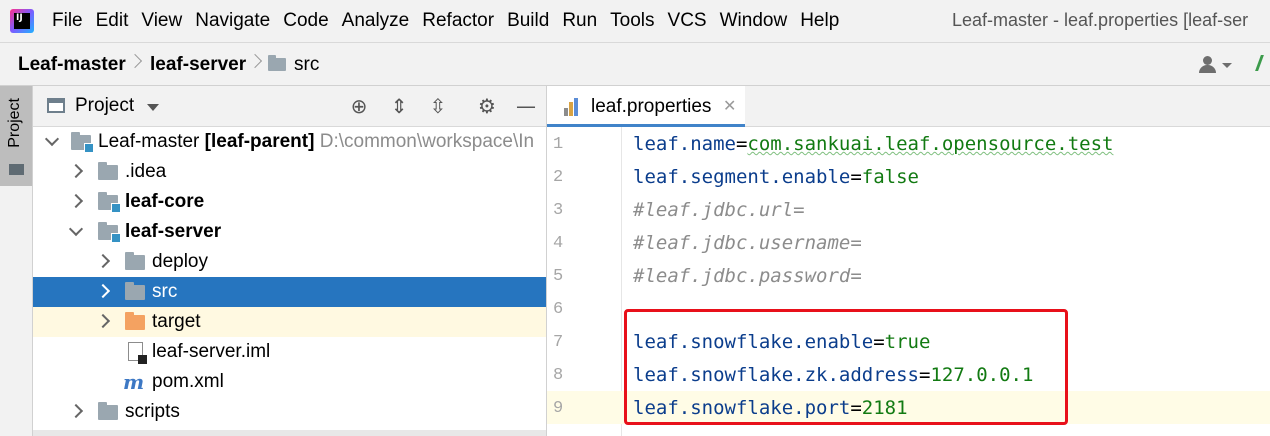 This screenshot has width=1270, height=436. What do you see at coordinates (487, 106) in the screenshot?
I see `gear-icon: ⚙` at bounding box center [487, 106].